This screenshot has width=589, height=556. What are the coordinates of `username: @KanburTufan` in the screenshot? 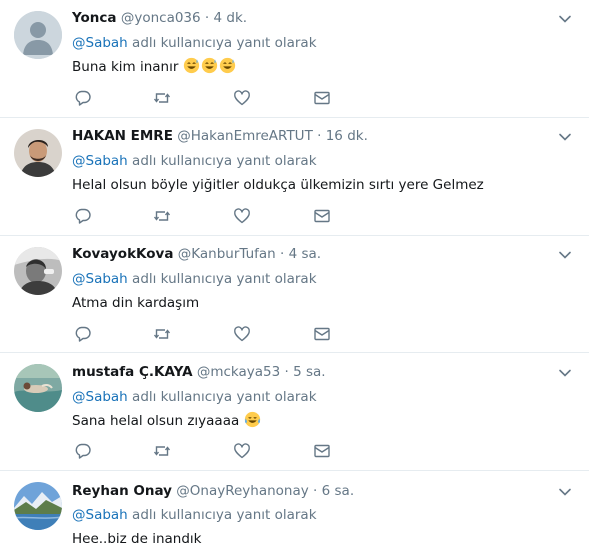 It's located at (227, 254).